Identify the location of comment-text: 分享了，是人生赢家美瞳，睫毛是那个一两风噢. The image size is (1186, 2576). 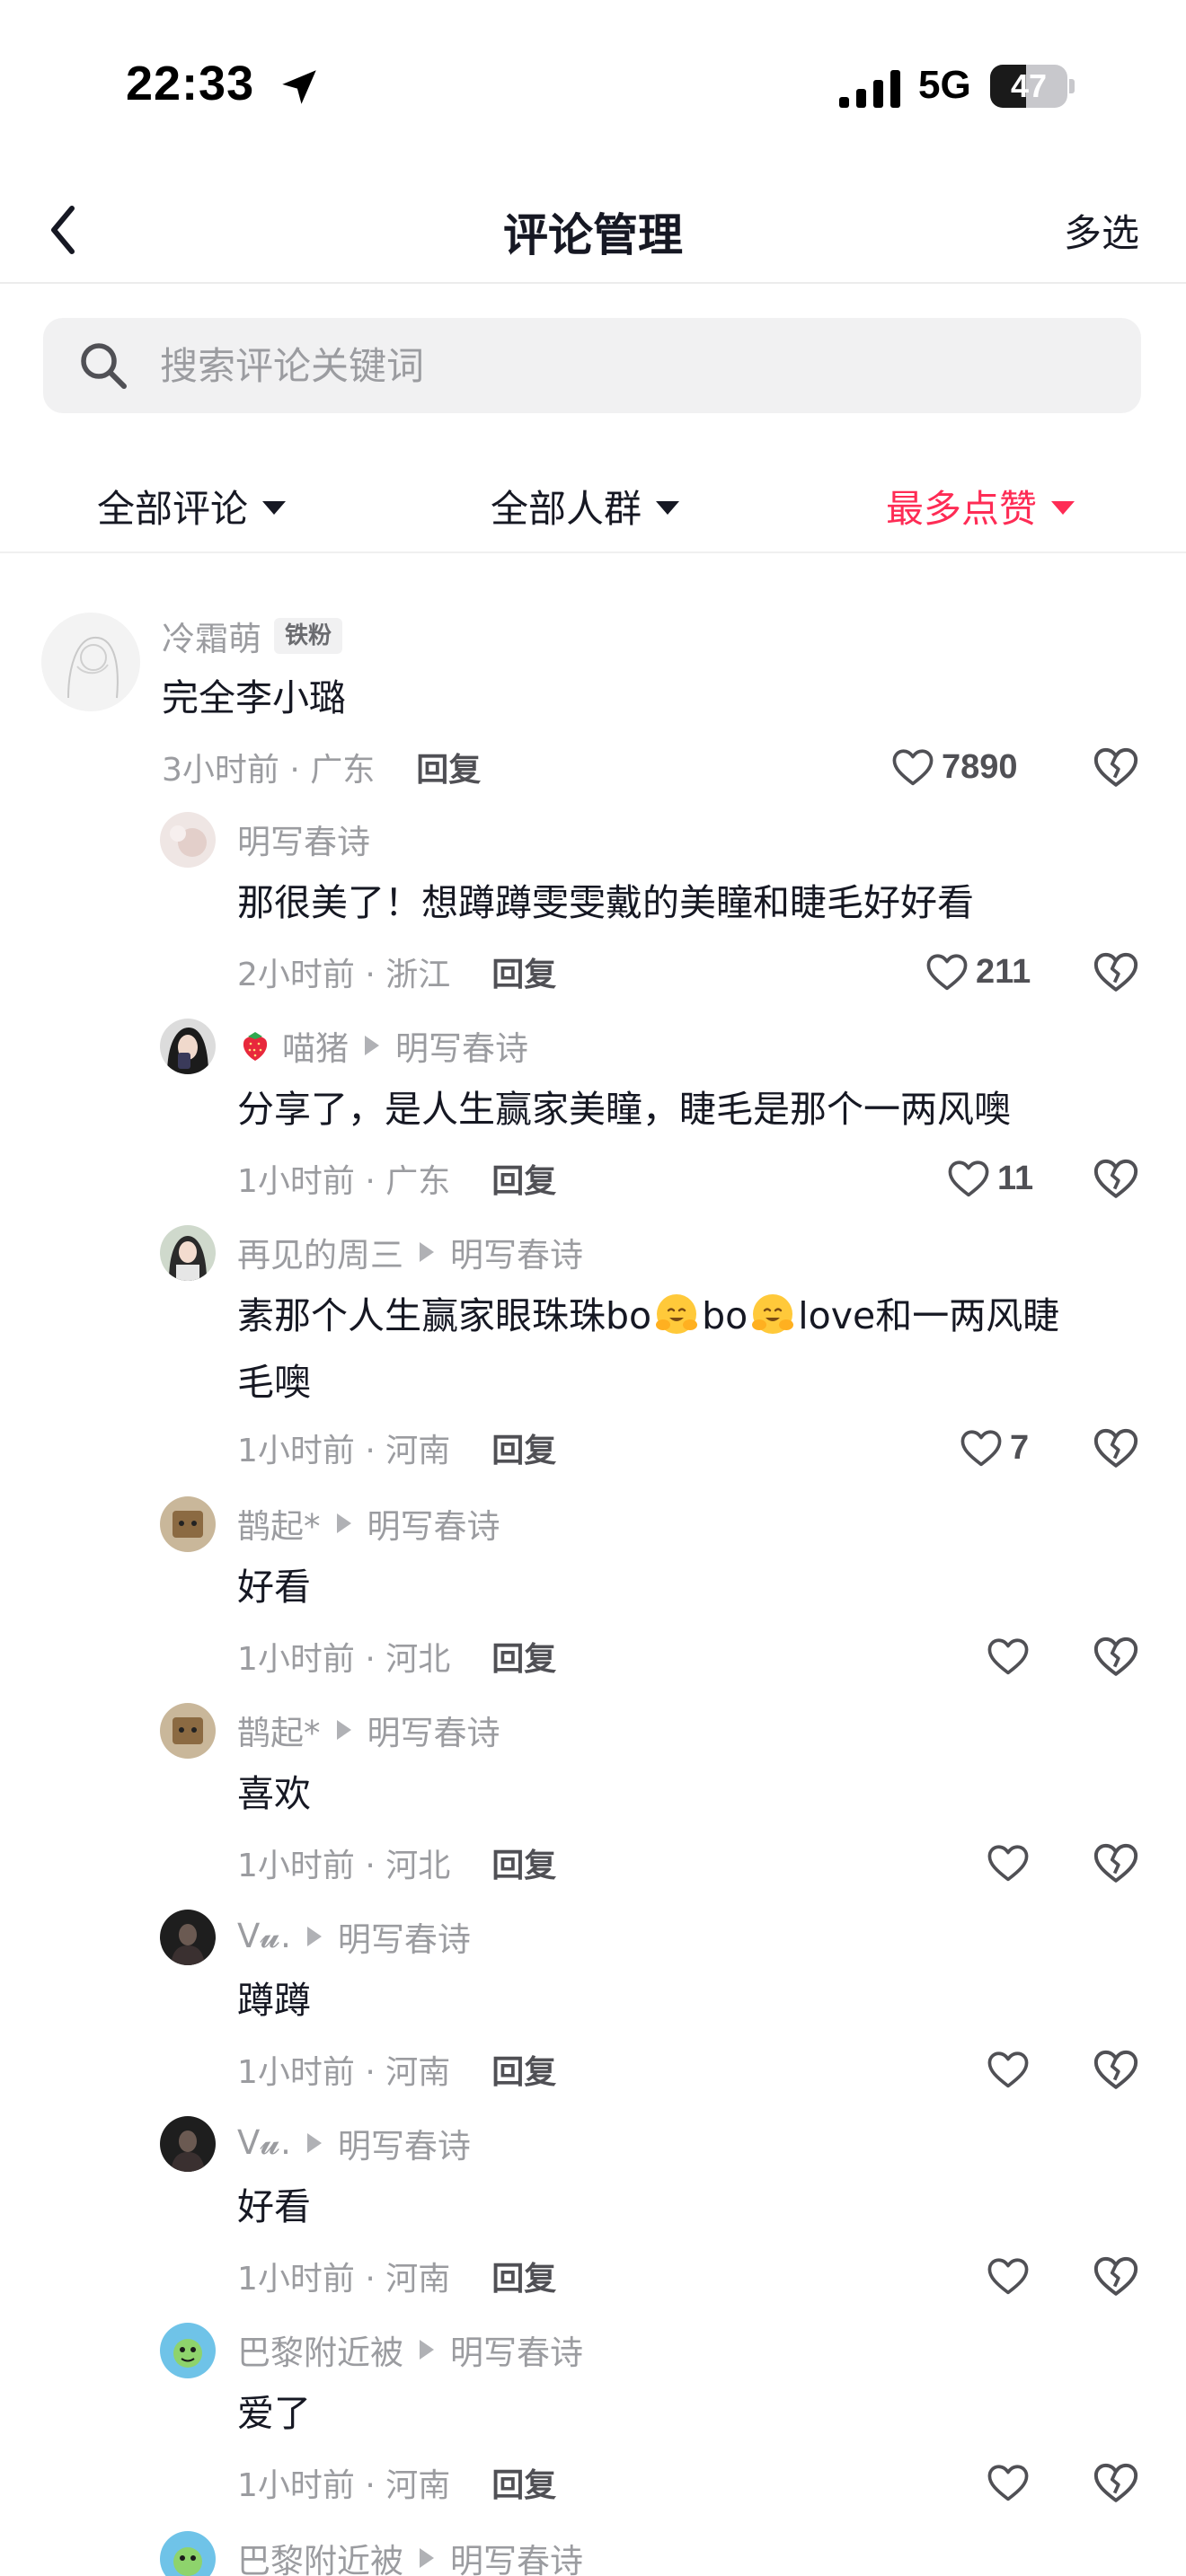
(624, 1109).